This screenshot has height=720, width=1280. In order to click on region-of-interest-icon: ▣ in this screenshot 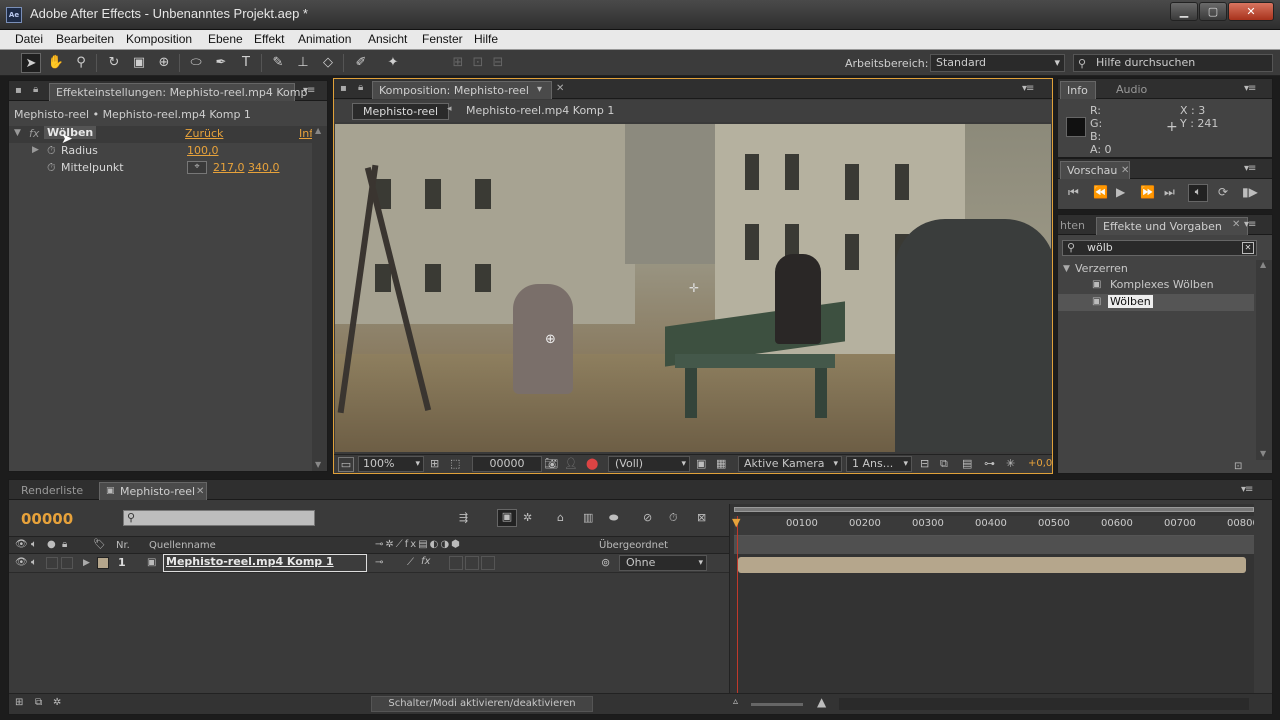, I will do `click(701, 463)`.